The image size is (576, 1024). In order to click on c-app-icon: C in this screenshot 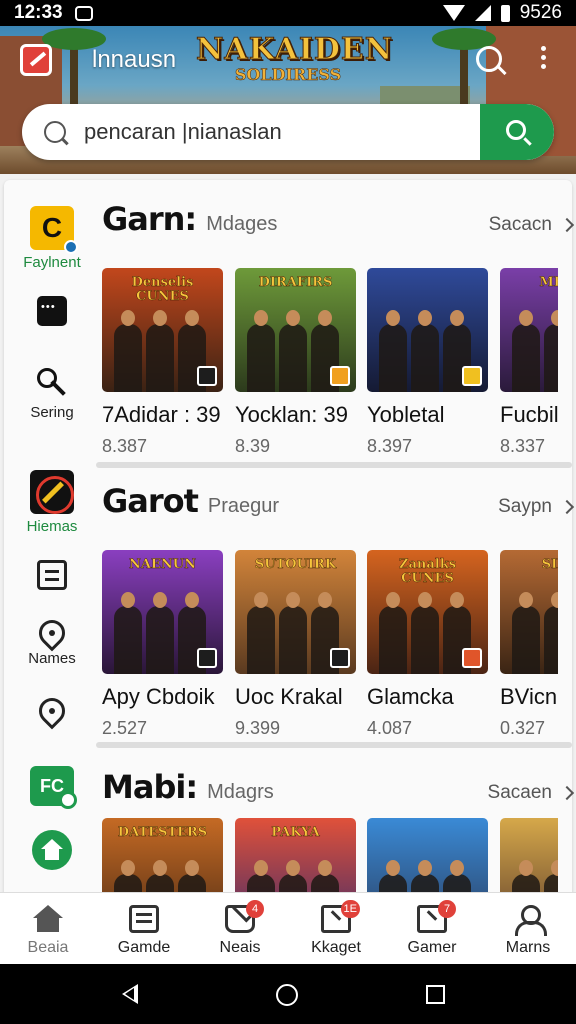, I will do `click(54, 230)`.